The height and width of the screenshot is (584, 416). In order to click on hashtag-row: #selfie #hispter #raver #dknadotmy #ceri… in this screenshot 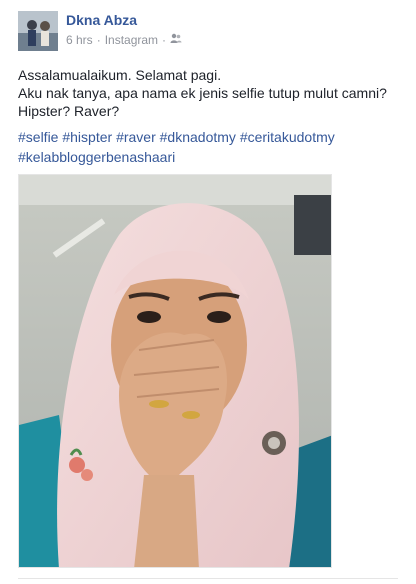, I will do `click(213, 137)`.